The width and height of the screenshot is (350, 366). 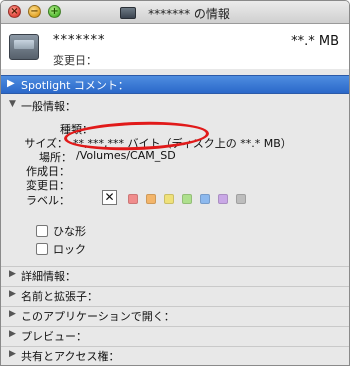 I want to click on section-open-with: ▶ このアプリケーションで開く：, so click(x=175, y=315).